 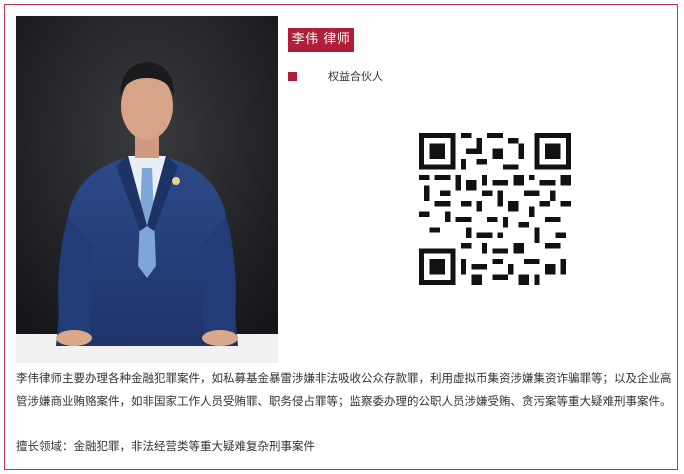 I want to click on qr-code-icon, so click(x=495, y=209).